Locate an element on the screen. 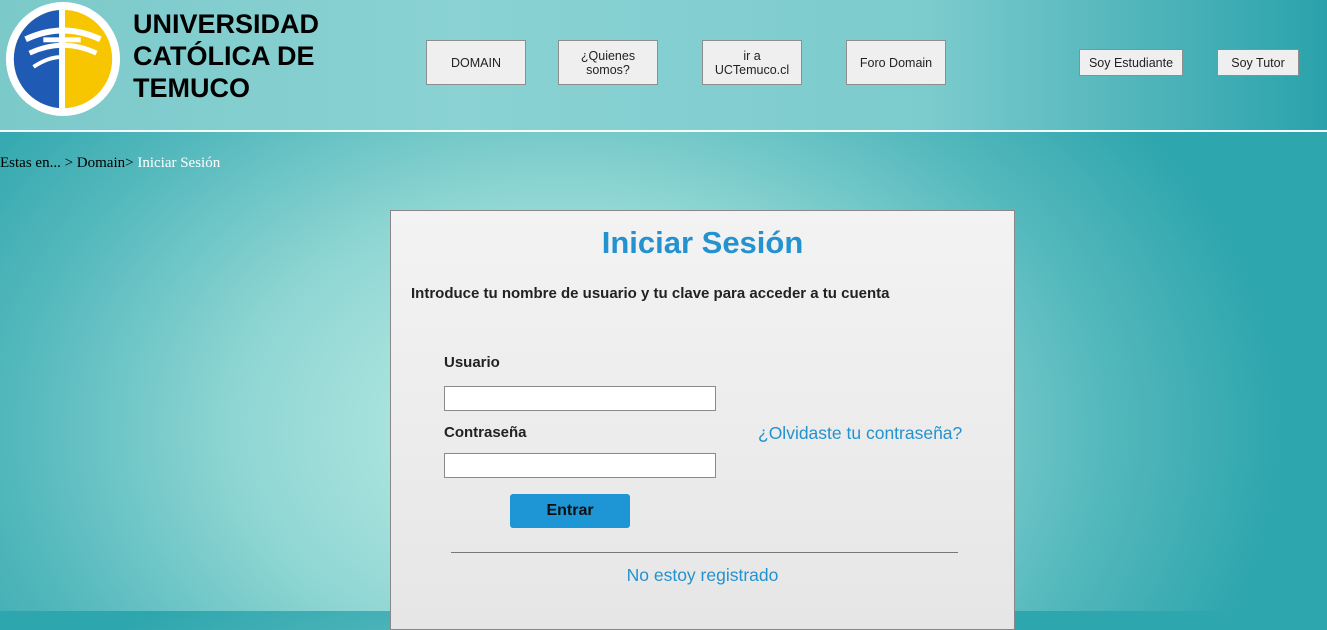 The height and width of the screenshot is (630, 1327). nav-button-domain: DOMAIN is located at coordinates (476, 62).